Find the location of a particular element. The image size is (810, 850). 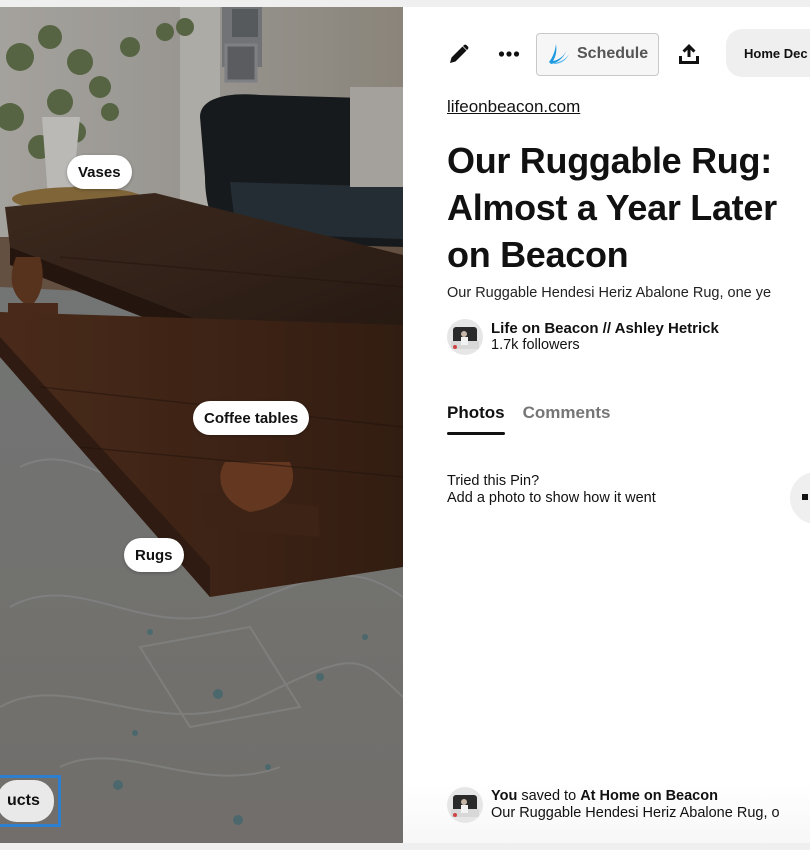

activity-actor: You is located at coordinates (504, 796).